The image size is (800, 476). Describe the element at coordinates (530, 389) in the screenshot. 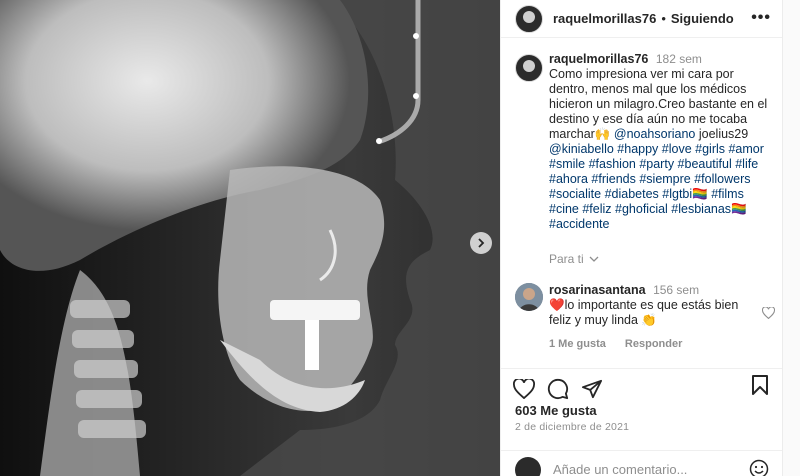

I see `like-icon` at that location.